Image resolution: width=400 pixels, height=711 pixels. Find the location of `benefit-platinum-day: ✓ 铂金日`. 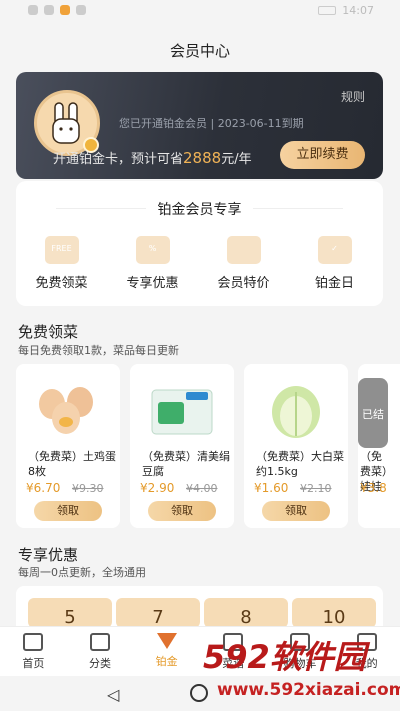

benefit-platinum-day: ✓ 铂金日 is located at coordinates (334, 263).